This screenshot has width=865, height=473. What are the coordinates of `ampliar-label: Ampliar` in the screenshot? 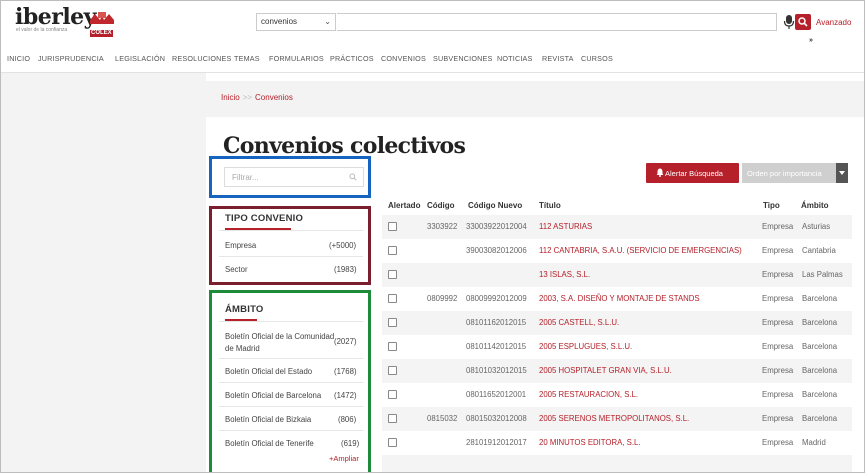 It's located at (346, 458).